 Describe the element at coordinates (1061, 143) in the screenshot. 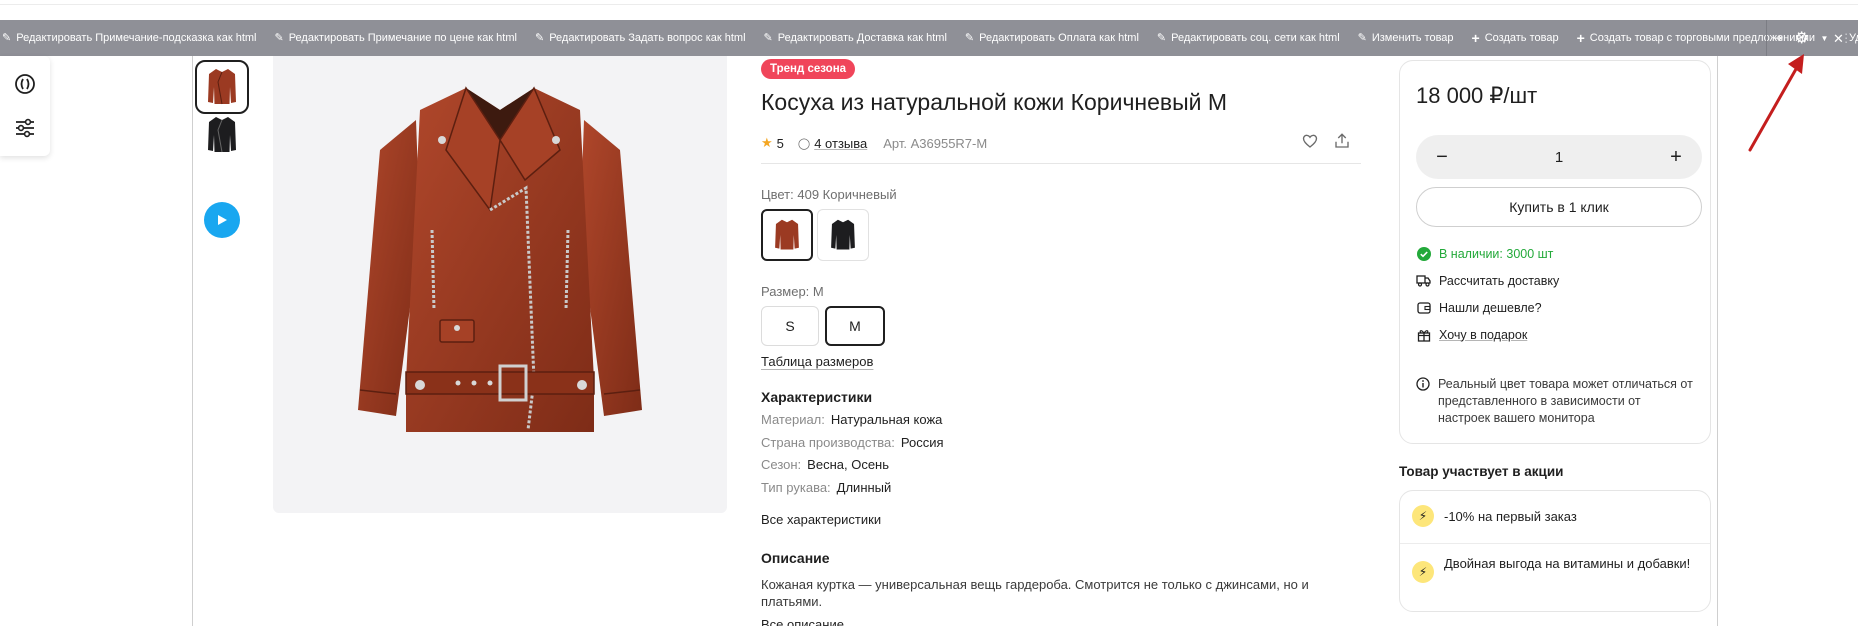

I see `product-meta: ★ 5 ◯ 4 отзыва Арт. A36955R7-M` at that location.